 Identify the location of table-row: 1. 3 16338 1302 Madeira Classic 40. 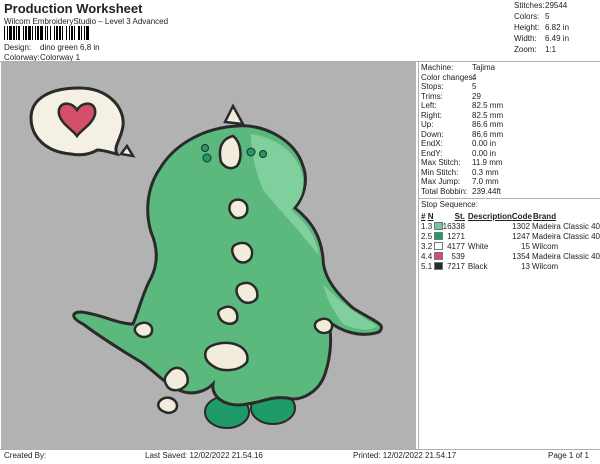
(510, 226).